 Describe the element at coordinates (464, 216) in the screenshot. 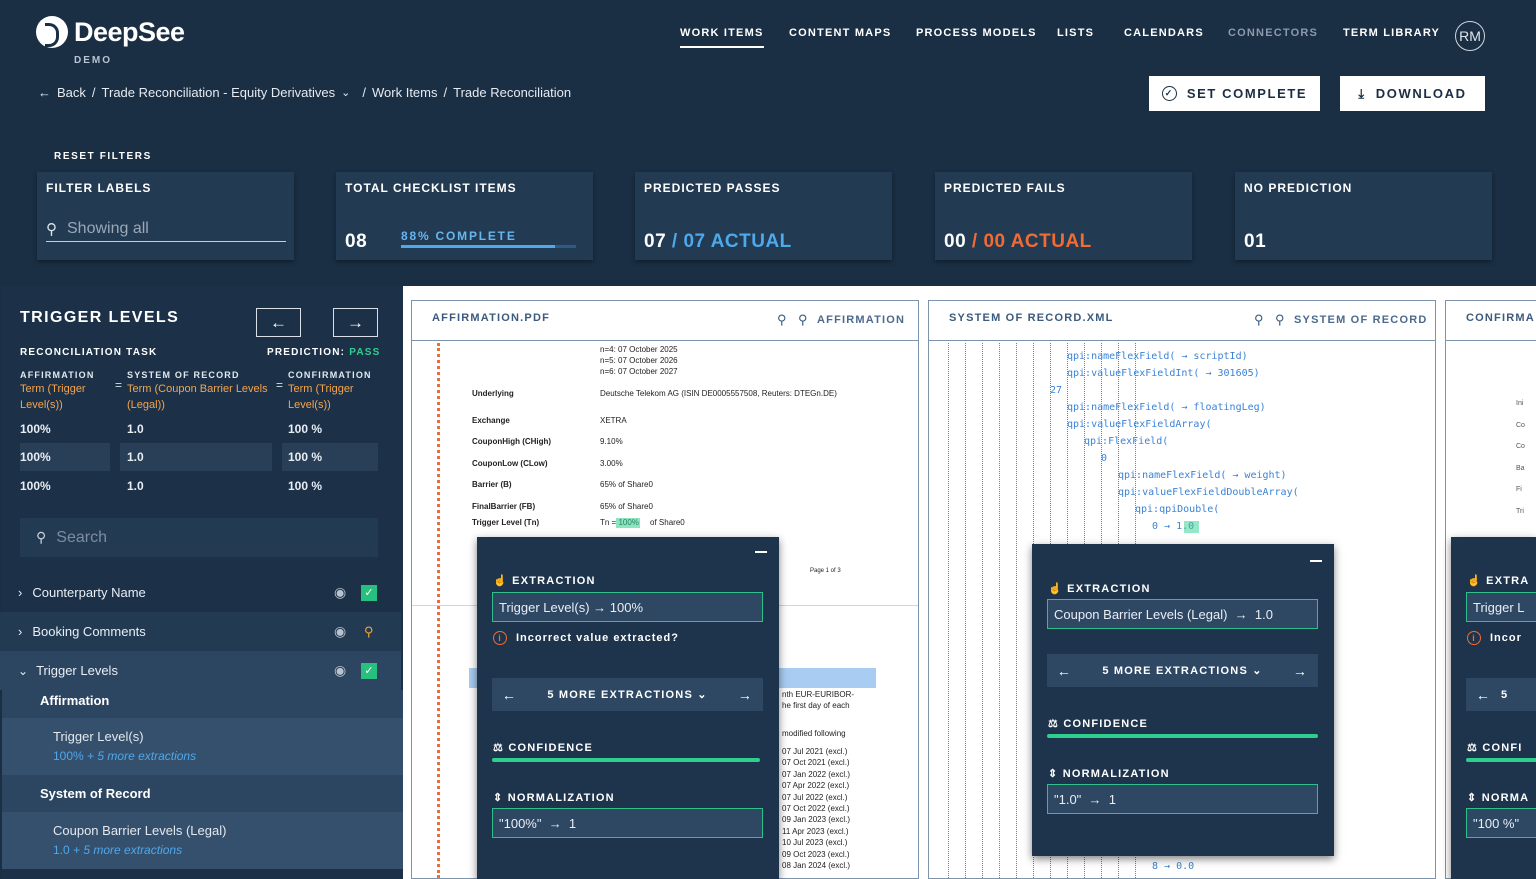

I see `total-checklist-card: TOTAL CHECKLIST ITEMS 08 88% COMPLETE` at that location.